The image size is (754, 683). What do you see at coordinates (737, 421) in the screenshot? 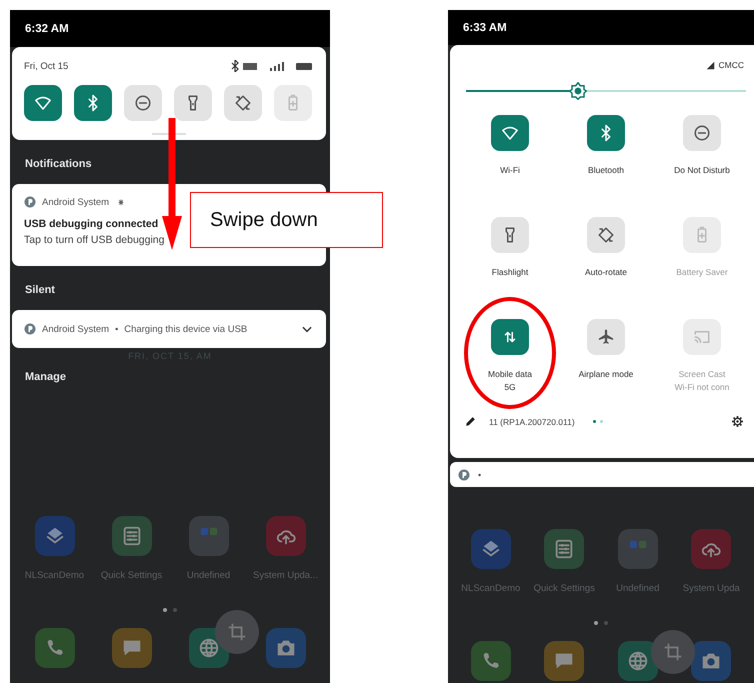
I see `settings-icon` at bounding box center [737, 421].